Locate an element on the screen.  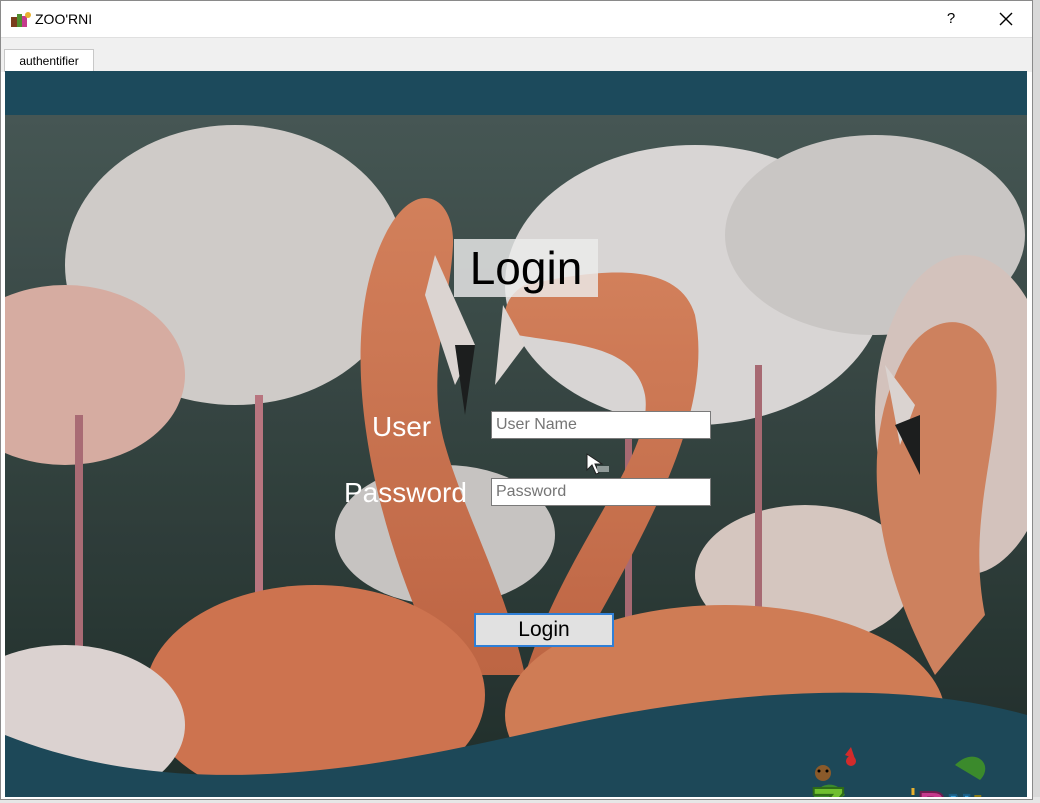
close-icon is located at coordinates (1006, 19).